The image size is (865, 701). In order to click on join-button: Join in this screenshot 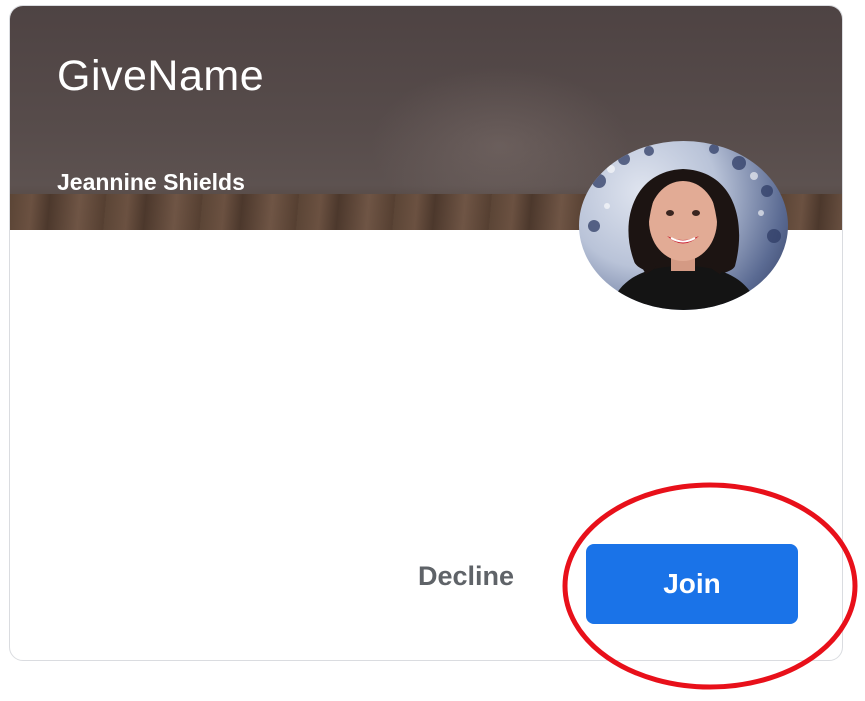, I will do `click(692, 584)`.